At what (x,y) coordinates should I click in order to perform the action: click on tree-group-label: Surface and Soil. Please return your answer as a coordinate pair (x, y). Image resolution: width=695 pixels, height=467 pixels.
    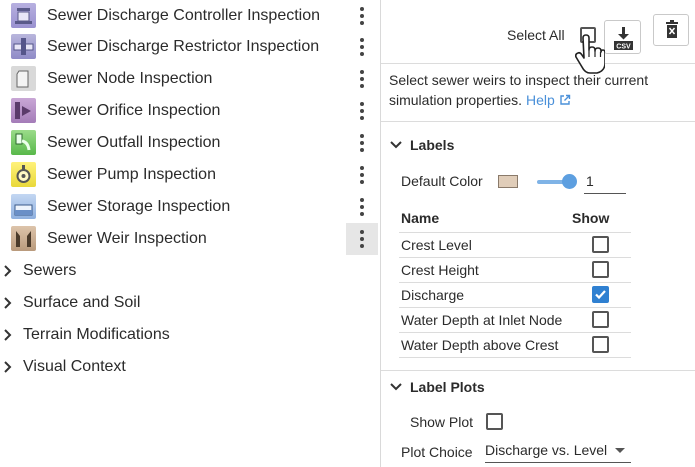
    Looking at the image, I should click on (82, 302).